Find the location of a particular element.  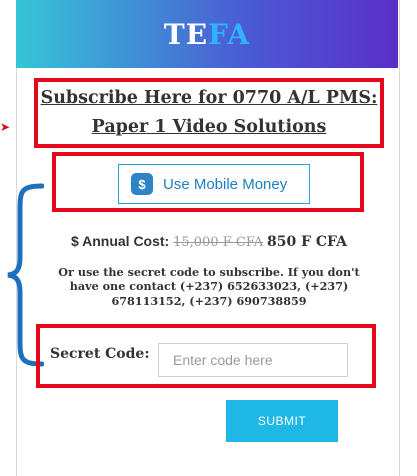

logo-part2: FA is located at coordinates (229, 34).